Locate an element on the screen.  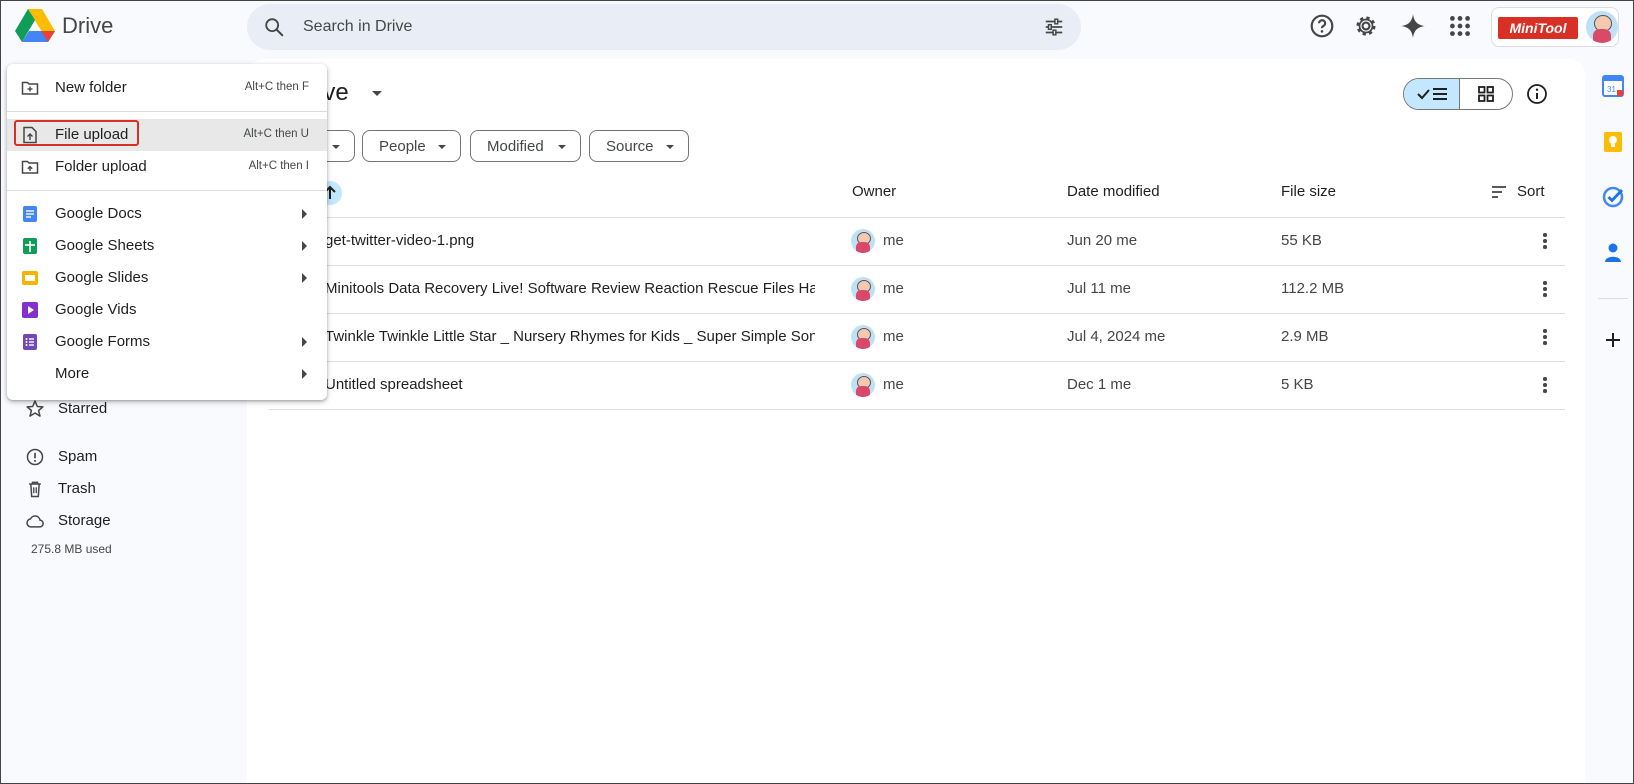
file-date: Jul 11 me is located at coordinates (1099, 288).